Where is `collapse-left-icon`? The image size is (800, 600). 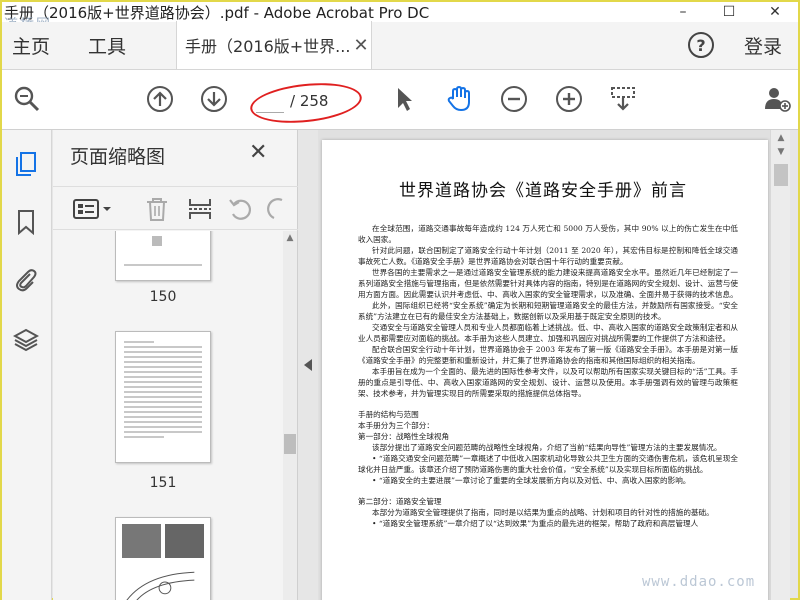 collapse-left-icon is located at coordinates (308, 365).